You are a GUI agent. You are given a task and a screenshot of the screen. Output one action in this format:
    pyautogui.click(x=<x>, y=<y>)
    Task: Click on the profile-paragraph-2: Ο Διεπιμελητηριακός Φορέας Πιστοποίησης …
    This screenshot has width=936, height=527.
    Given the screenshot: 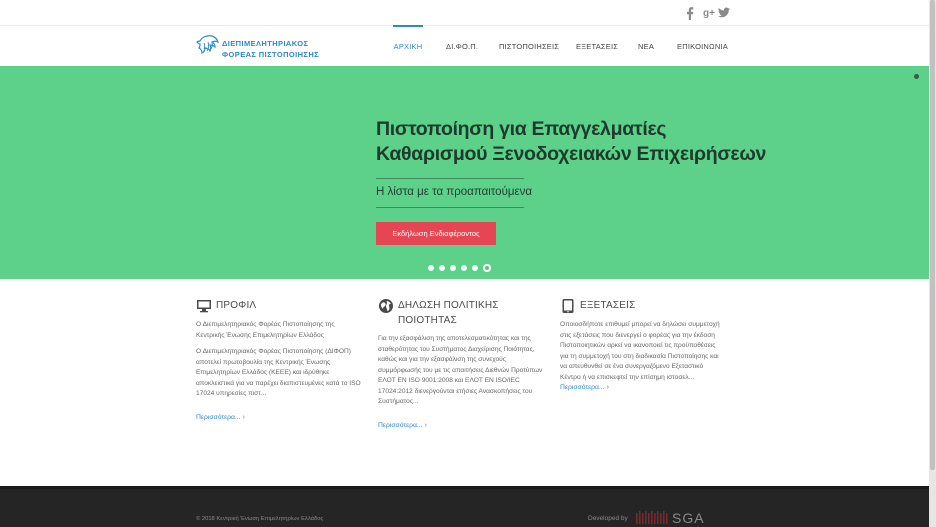 What is the action you would take?
    pyautogui.click(x=278, y=372)
    